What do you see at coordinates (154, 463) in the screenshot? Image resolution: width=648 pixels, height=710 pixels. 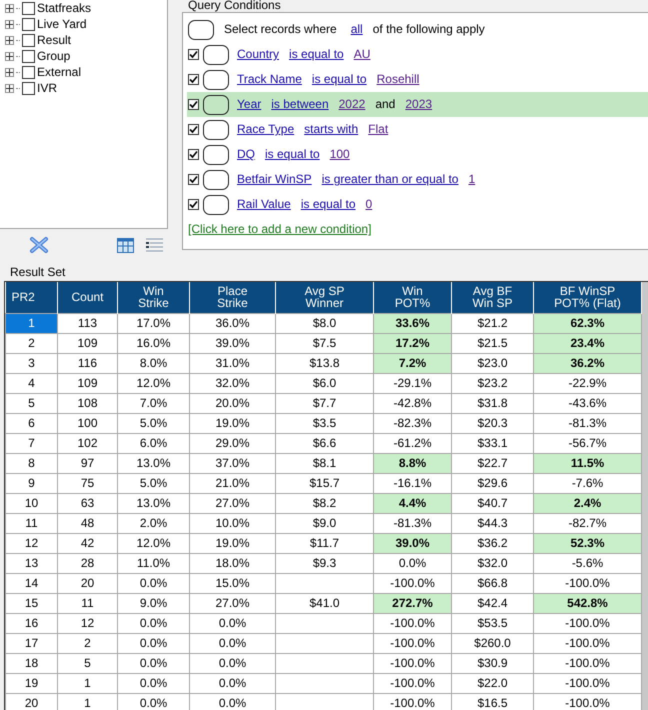 I see `table-cell: 13.0%` at bounding box center [154, 463].